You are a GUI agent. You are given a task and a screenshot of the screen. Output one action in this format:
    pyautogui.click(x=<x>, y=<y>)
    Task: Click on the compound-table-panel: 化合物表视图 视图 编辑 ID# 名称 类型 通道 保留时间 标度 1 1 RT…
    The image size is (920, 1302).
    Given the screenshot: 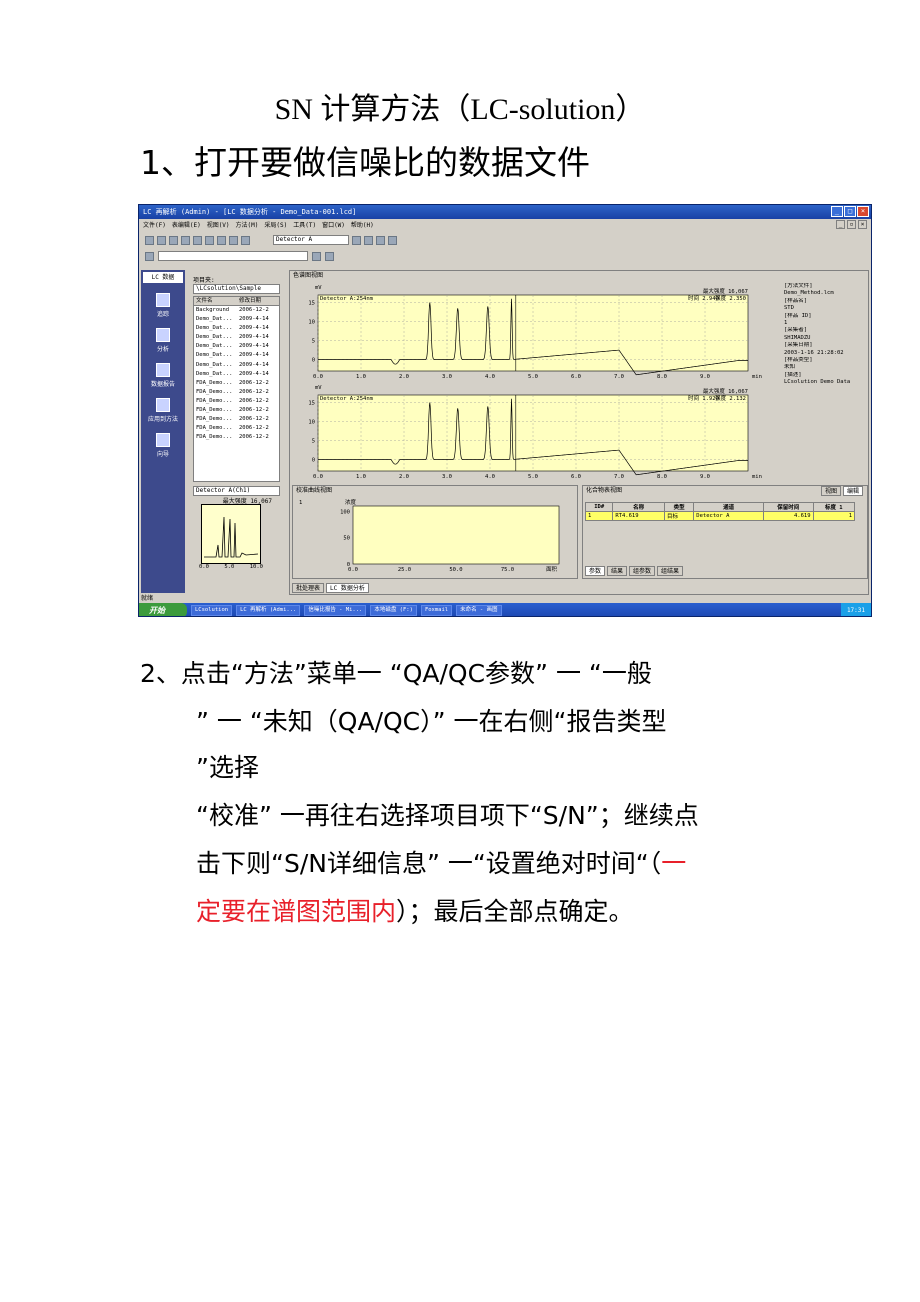 What is the action you would take?
    pyautogui.click(x=725, y=532)
    